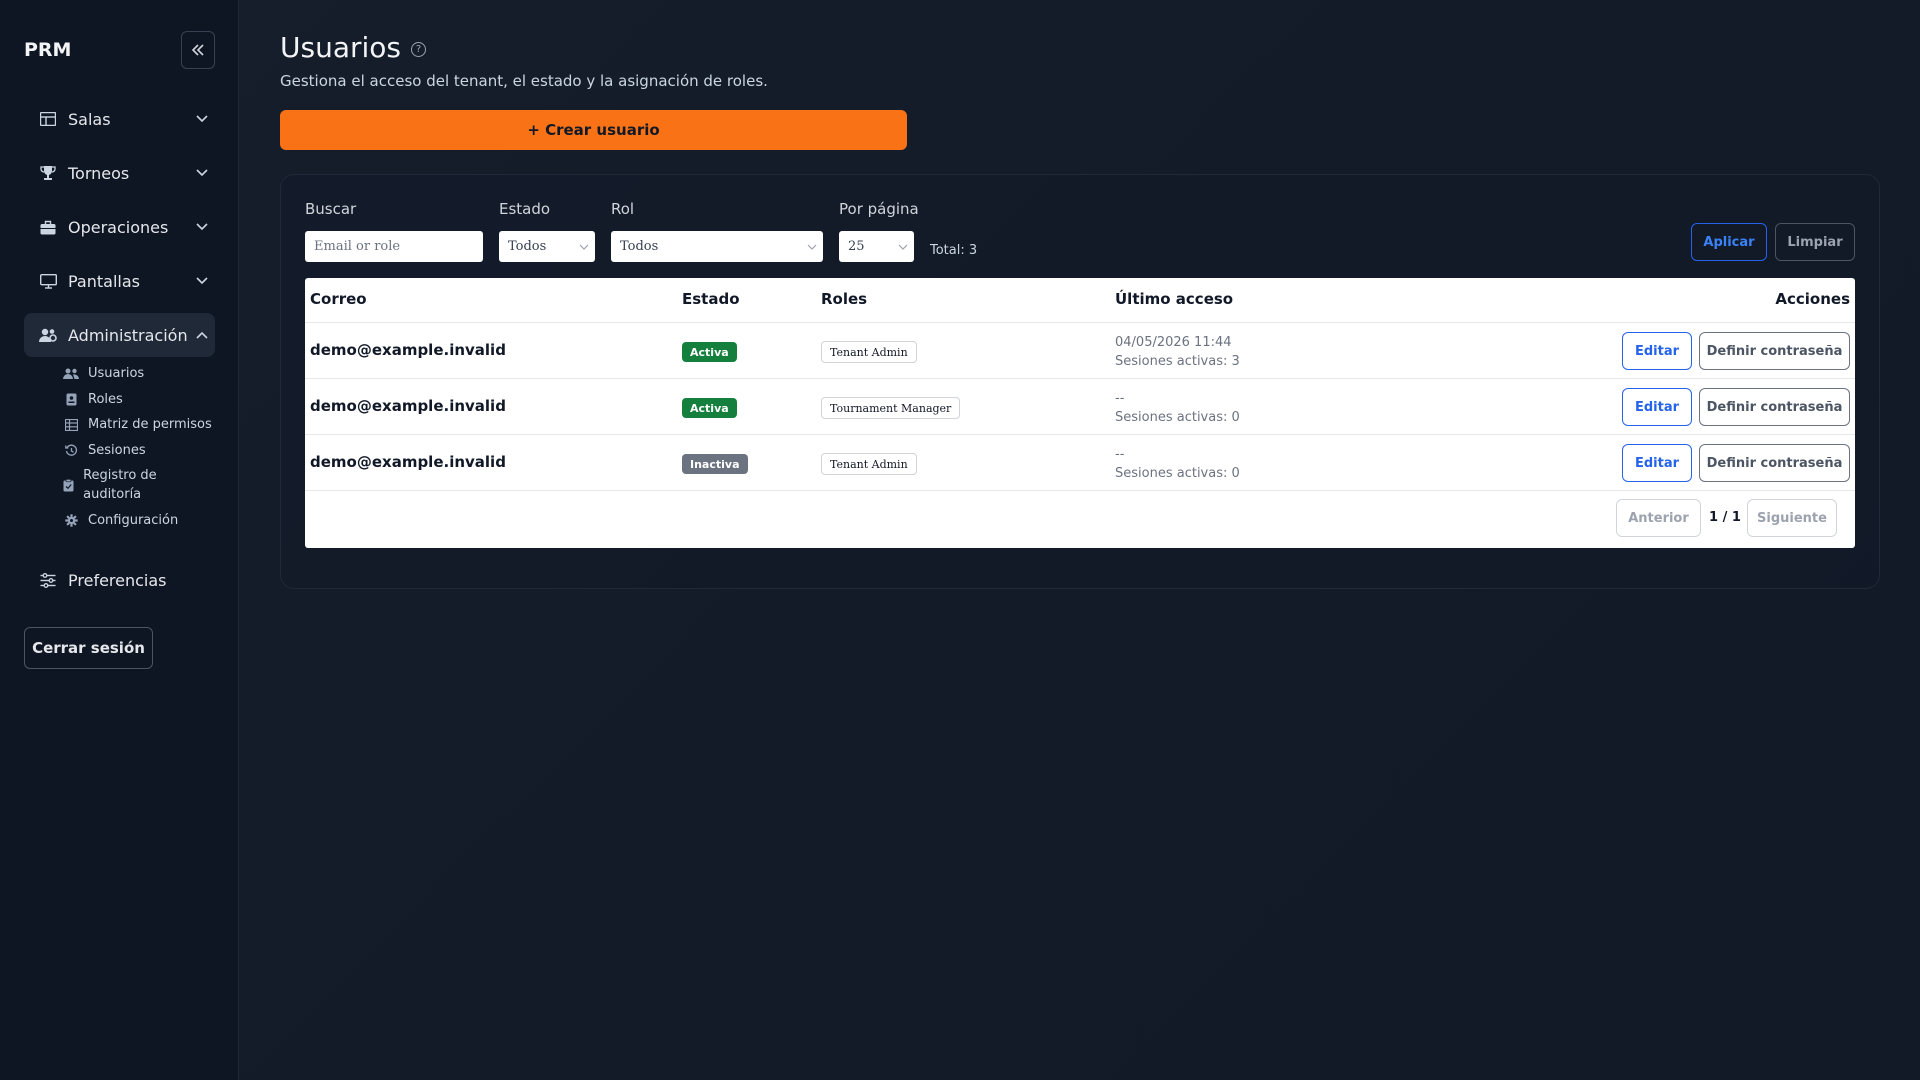  What do you see at coordinates (717, 246) in the screenshot?
I see `role-select: Todos` at bounding box center [717, 246].